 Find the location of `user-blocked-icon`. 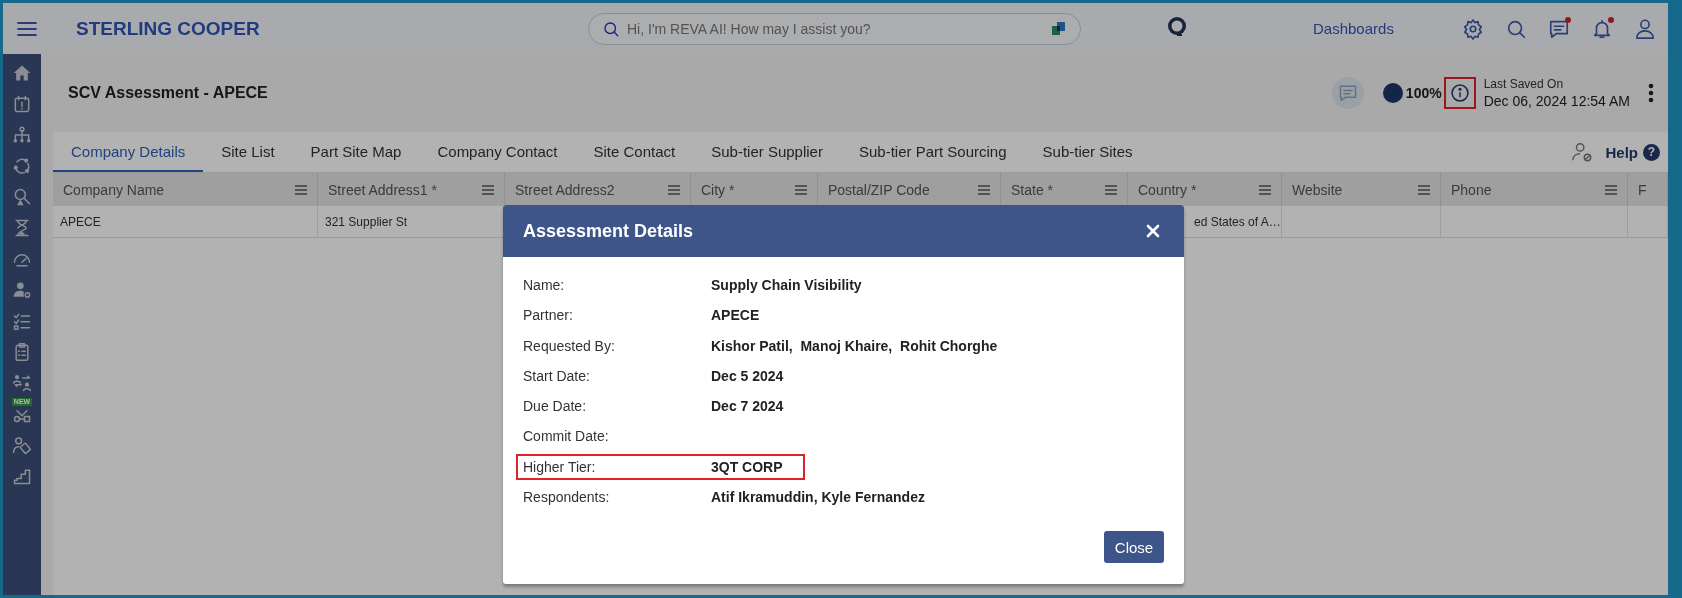

user-blocked-icon is located at coordinates (1582, 152).